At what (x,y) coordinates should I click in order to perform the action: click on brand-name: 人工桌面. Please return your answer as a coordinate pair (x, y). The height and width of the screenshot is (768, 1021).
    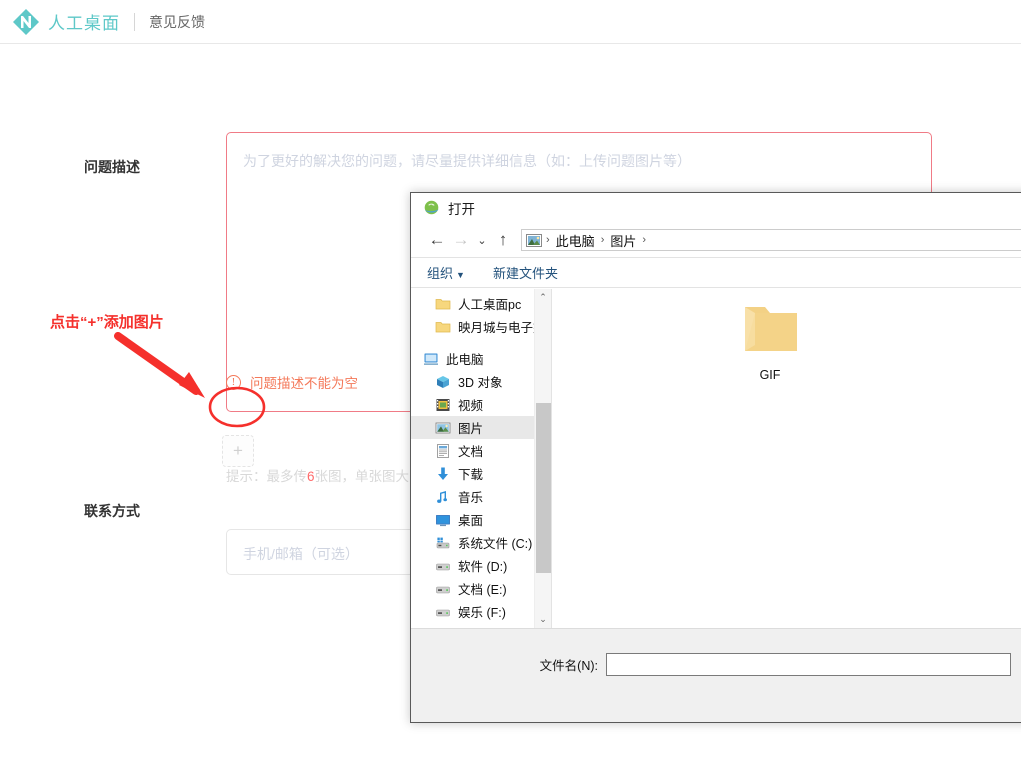
    Looking at the image, I should click on (84, 23).